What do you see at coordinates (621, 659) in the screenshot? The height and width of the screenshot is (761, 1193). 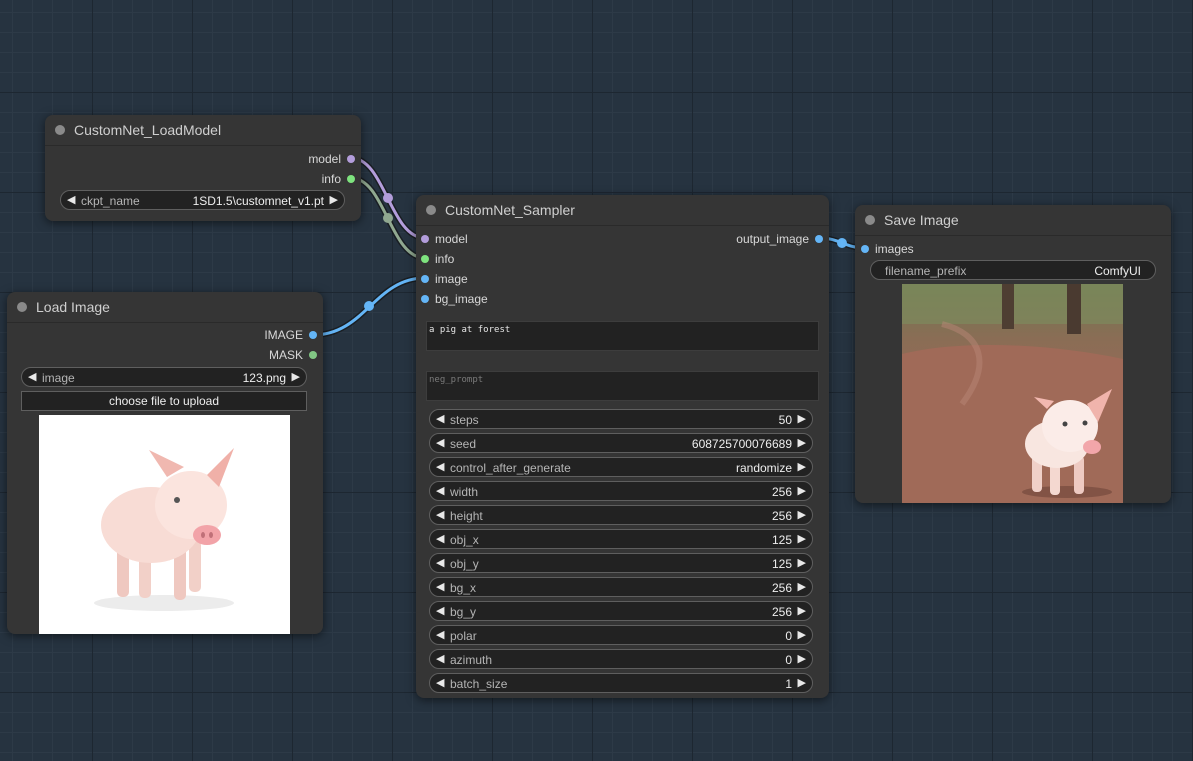 I see `widget-azimuth: ◀ azimuth 0 ▶` at bounding box center [621, 659].